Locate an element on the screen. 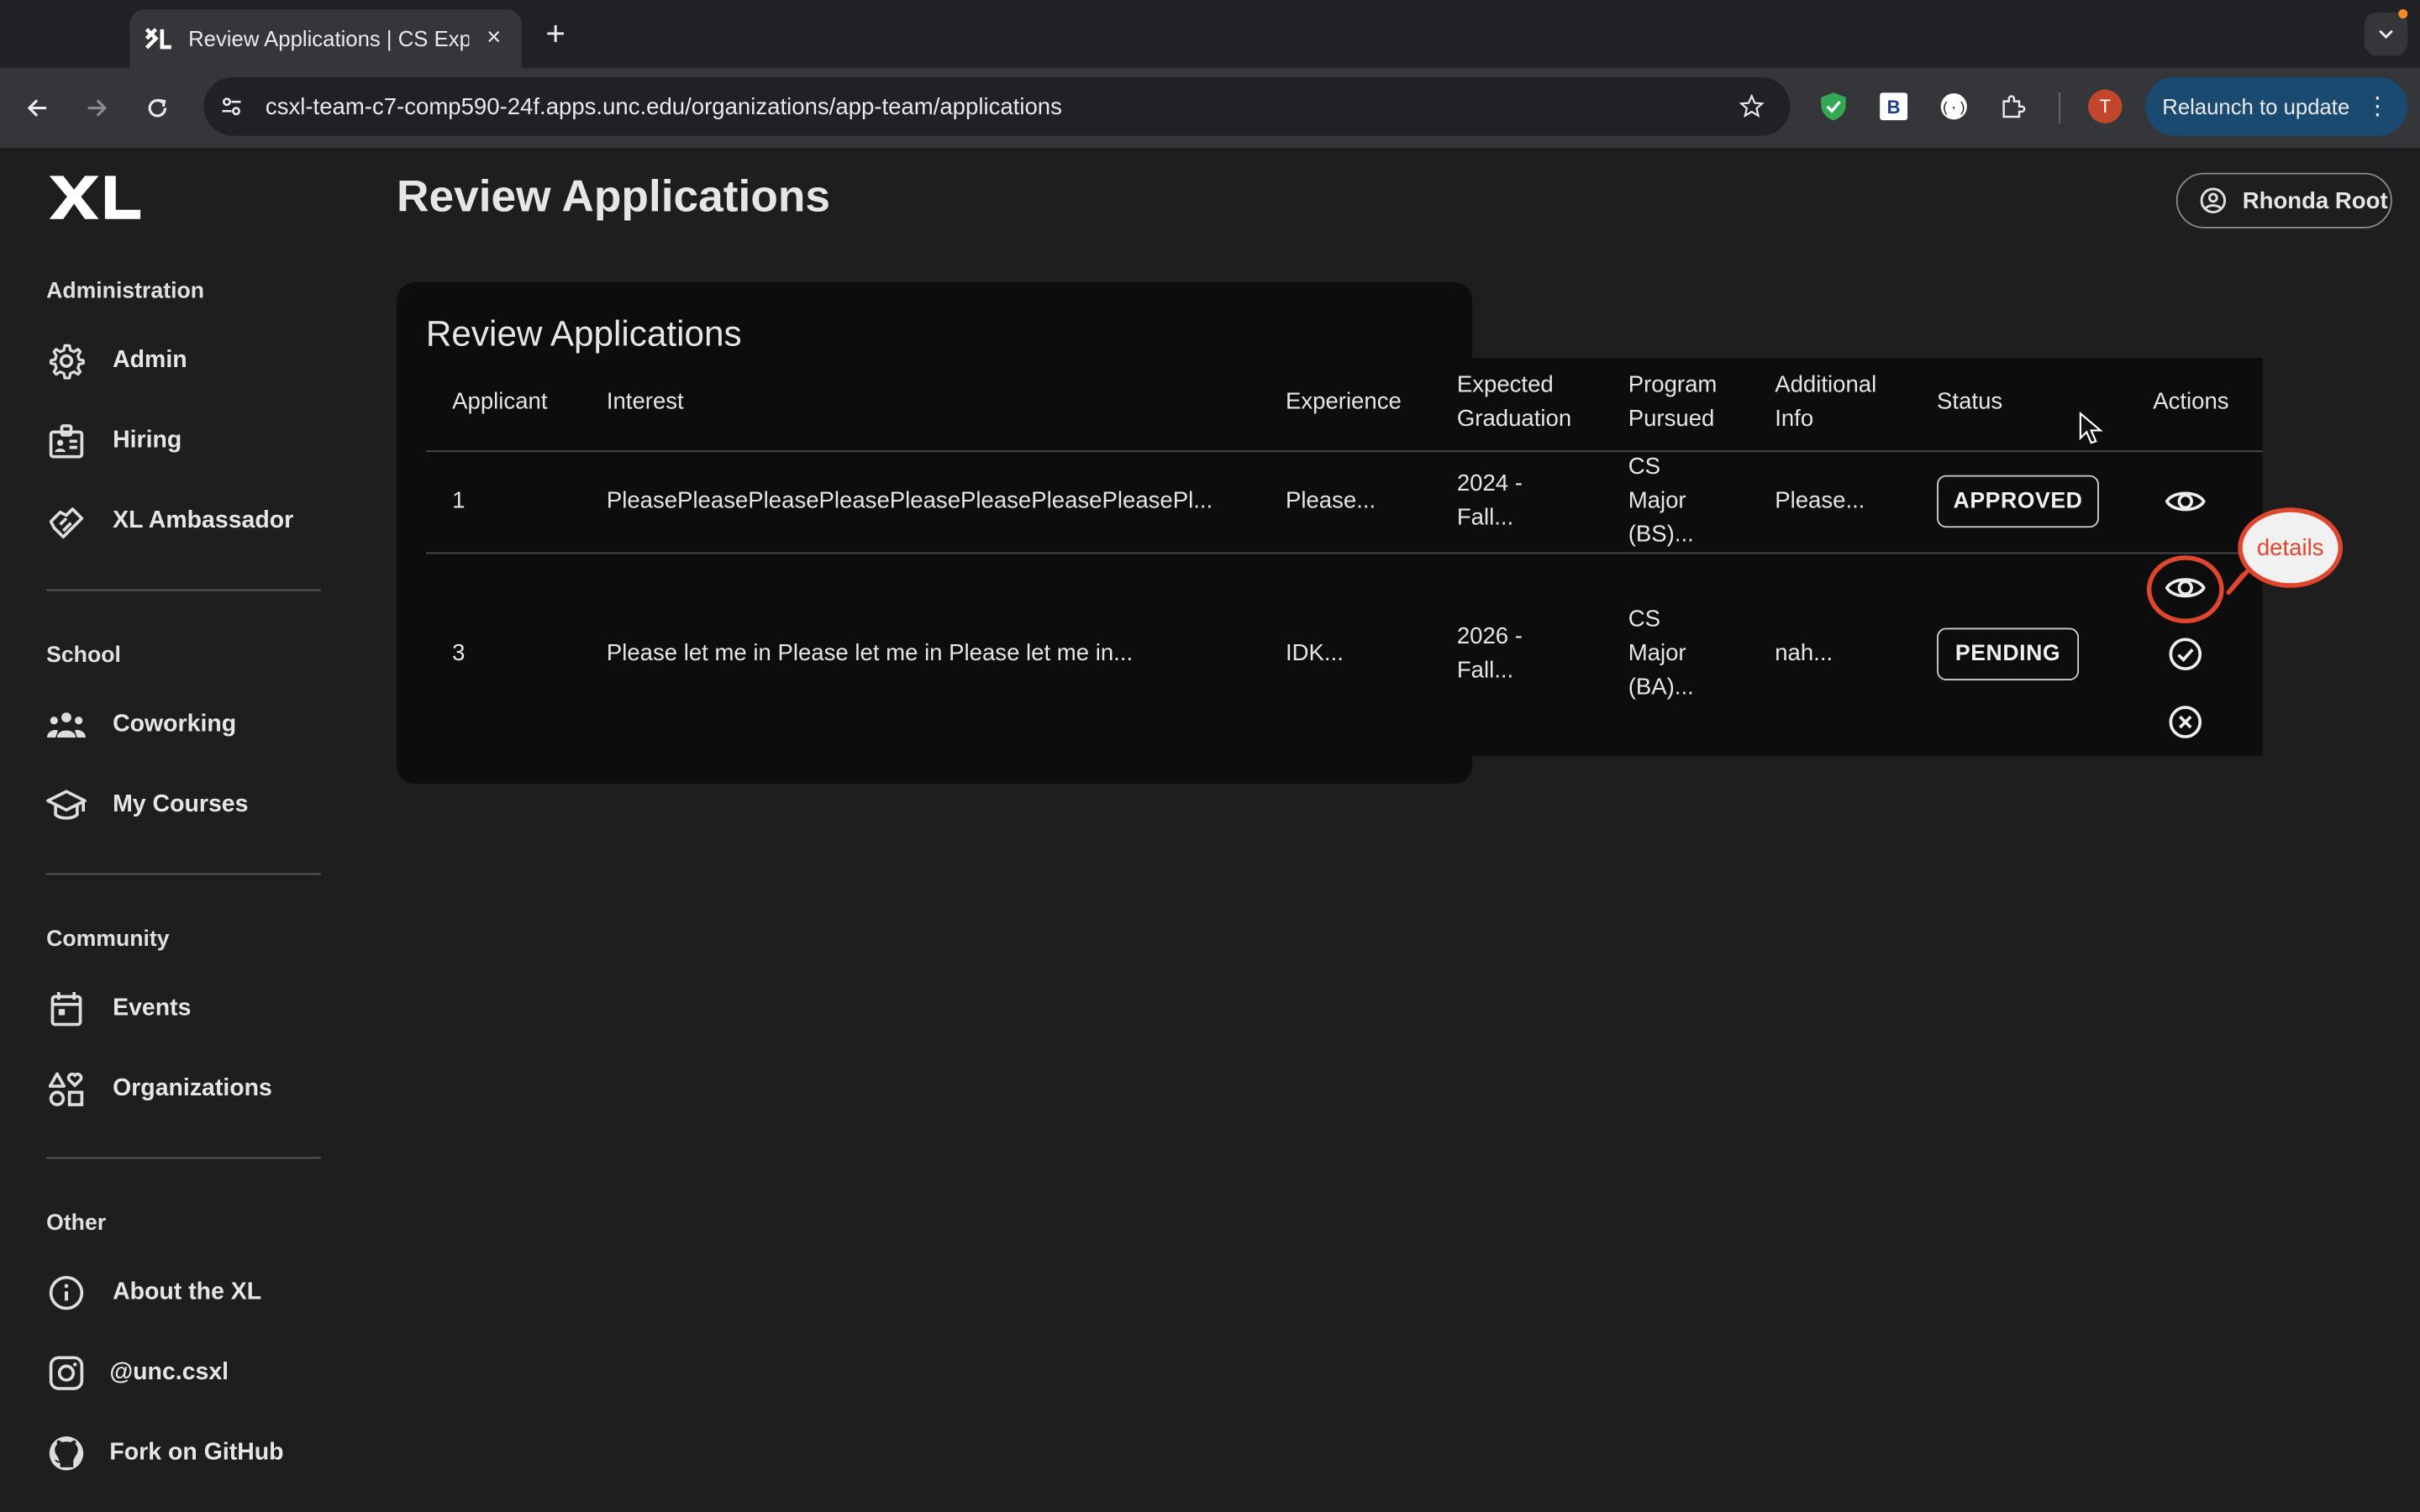  instagram-icon is located at coordinates (66, 1373).